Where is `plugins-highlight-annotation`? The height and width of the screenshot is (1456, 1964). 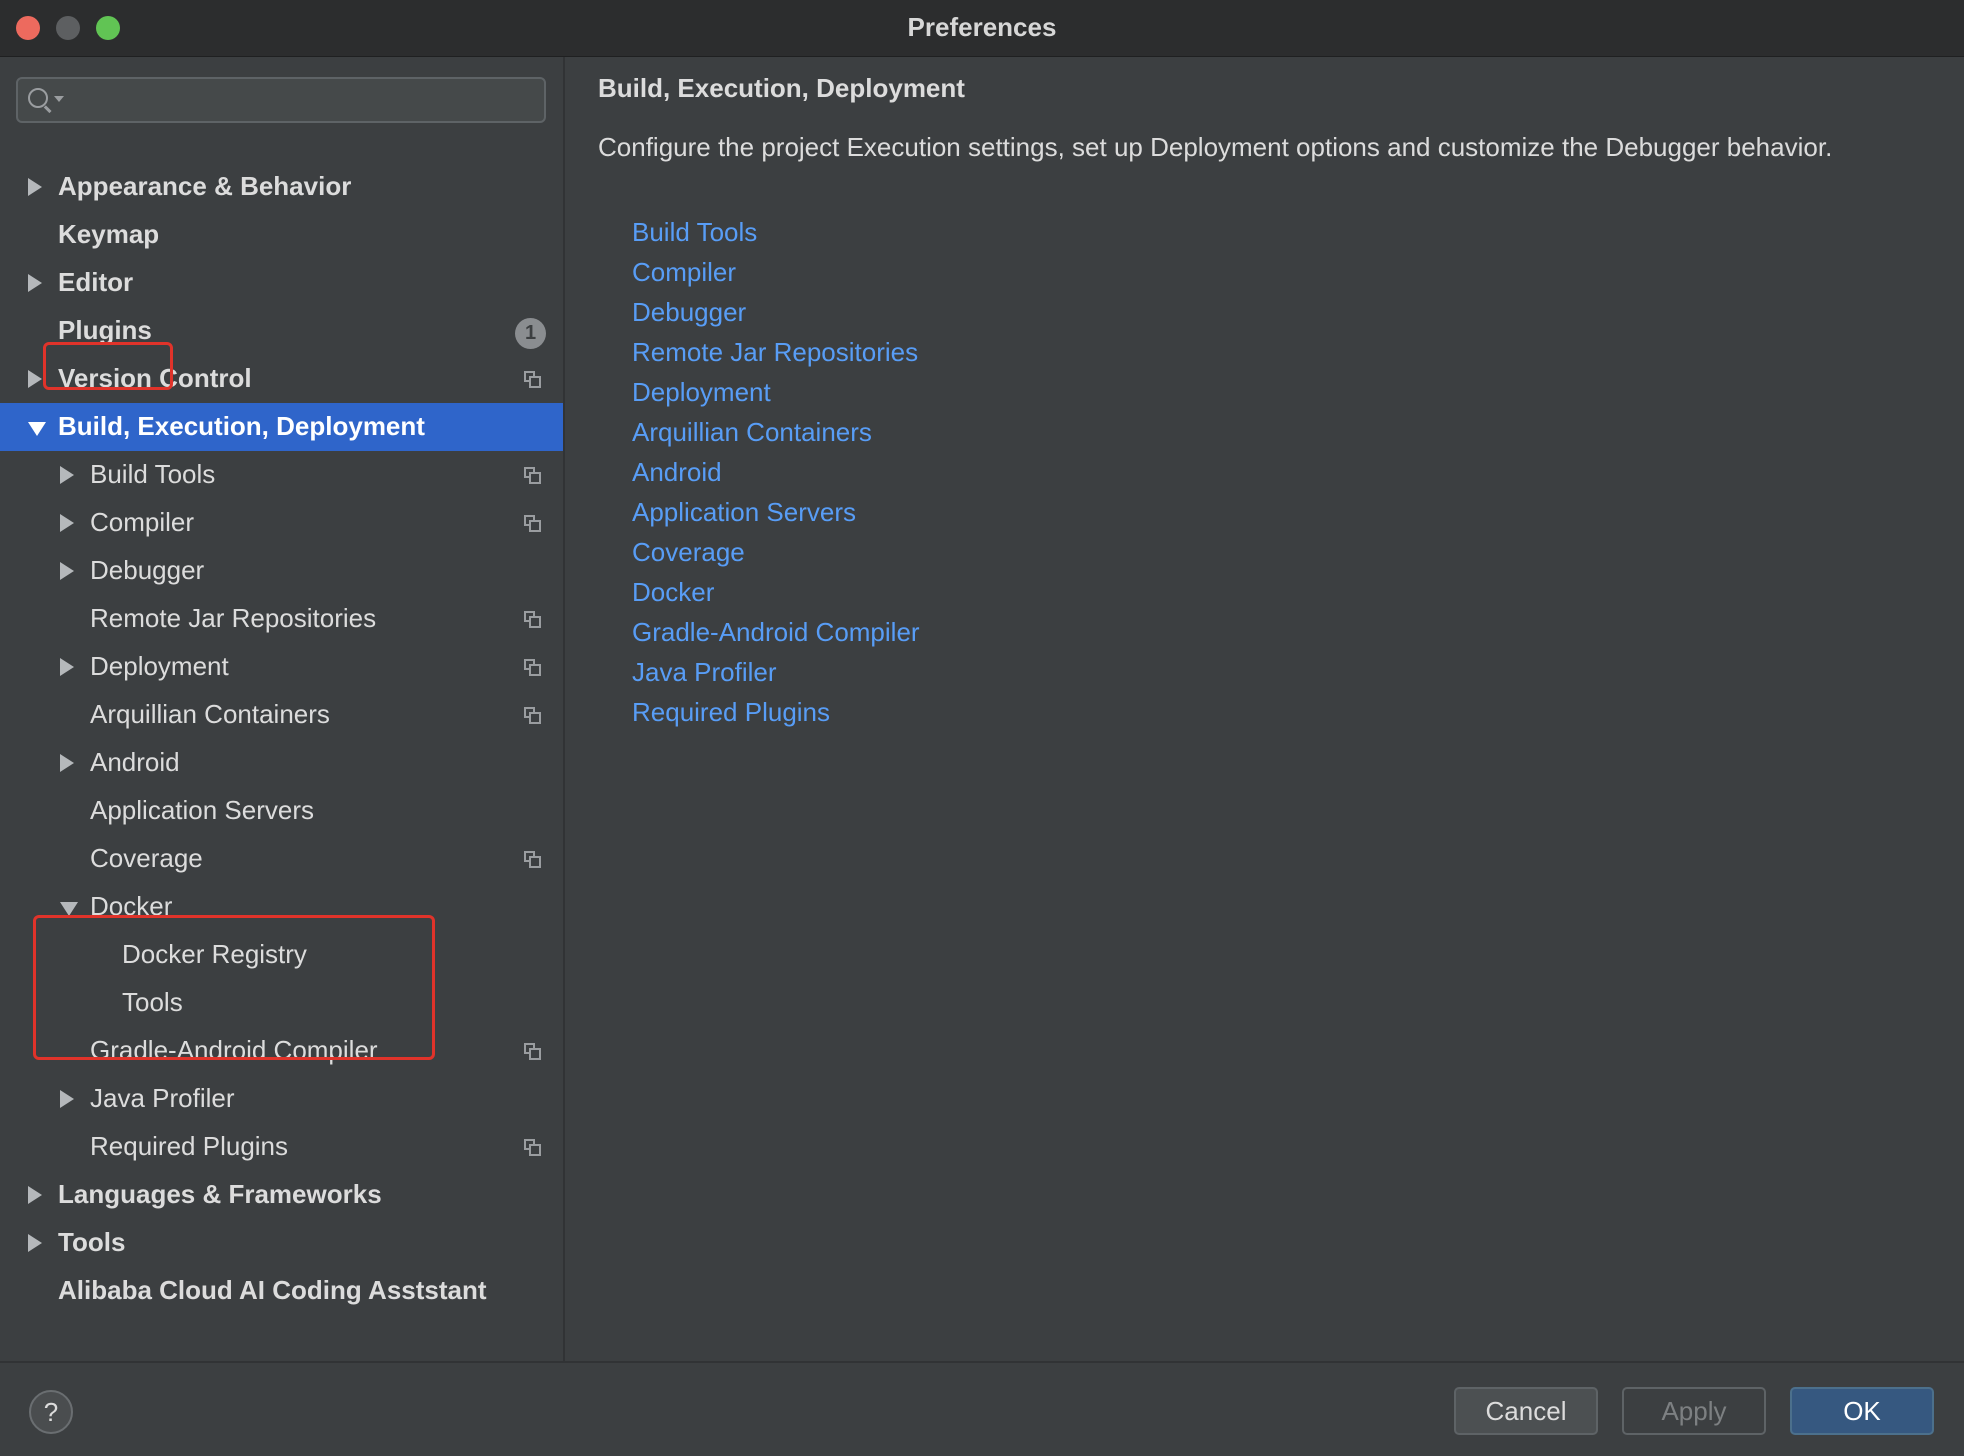 plugins-highlight-annotation is located at coordinates (108, 366).